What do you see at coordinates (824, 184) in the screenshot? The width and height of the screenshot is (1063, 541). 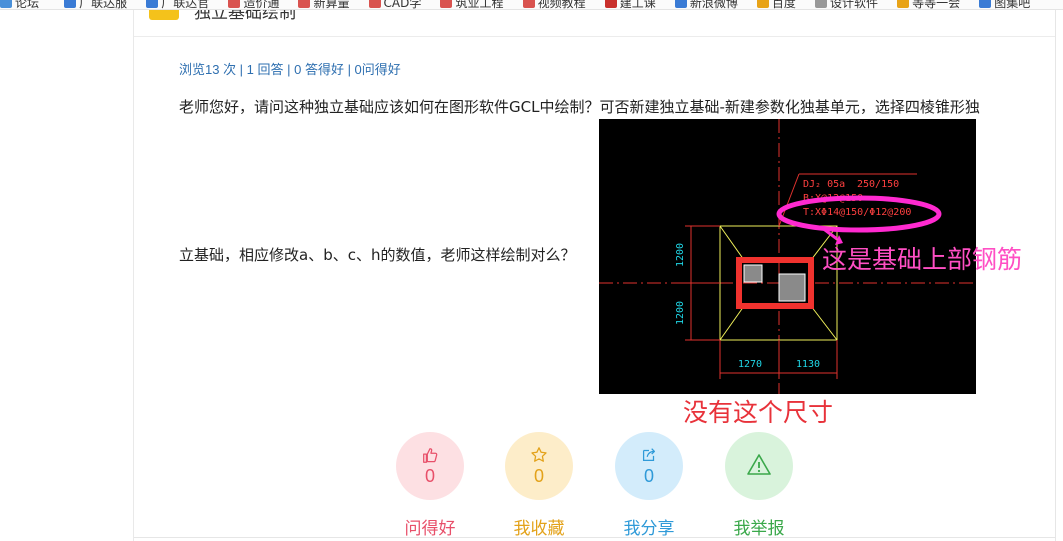 I see `footing-id-label: DJ₂ 05a` at bounding box center [824, 184].